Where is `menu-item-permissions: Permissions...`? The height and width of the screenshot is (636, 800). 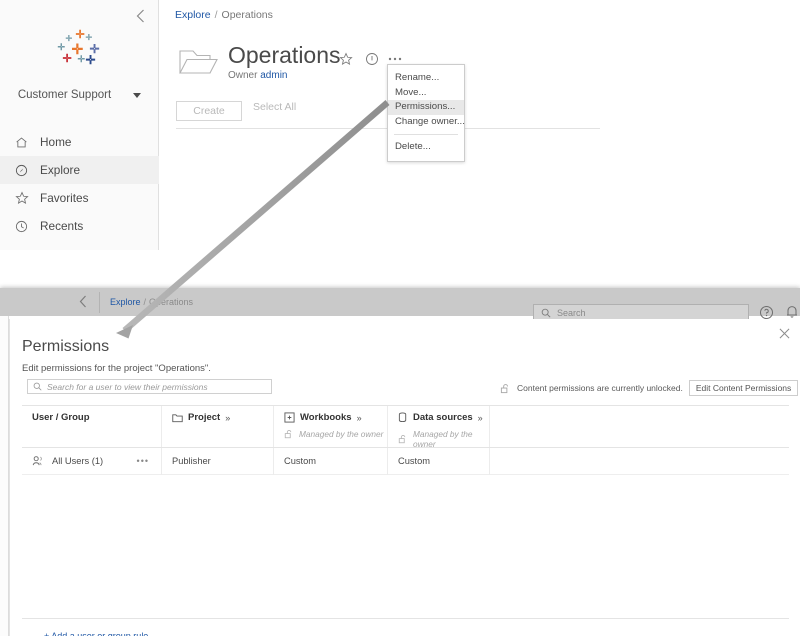 menu-item-permissions: Permissions... is located at coordinates (426, 107).